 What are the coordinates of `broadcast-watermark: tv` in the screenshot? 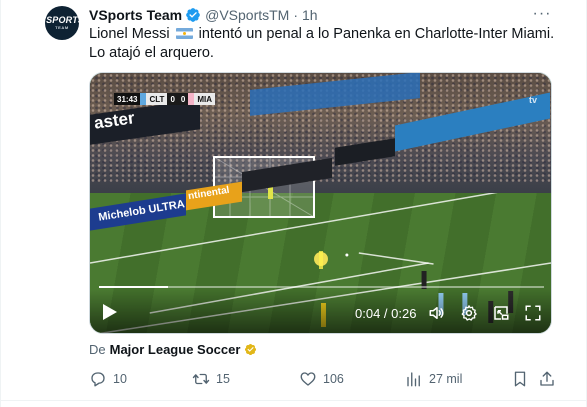 It's located at (532, 100).